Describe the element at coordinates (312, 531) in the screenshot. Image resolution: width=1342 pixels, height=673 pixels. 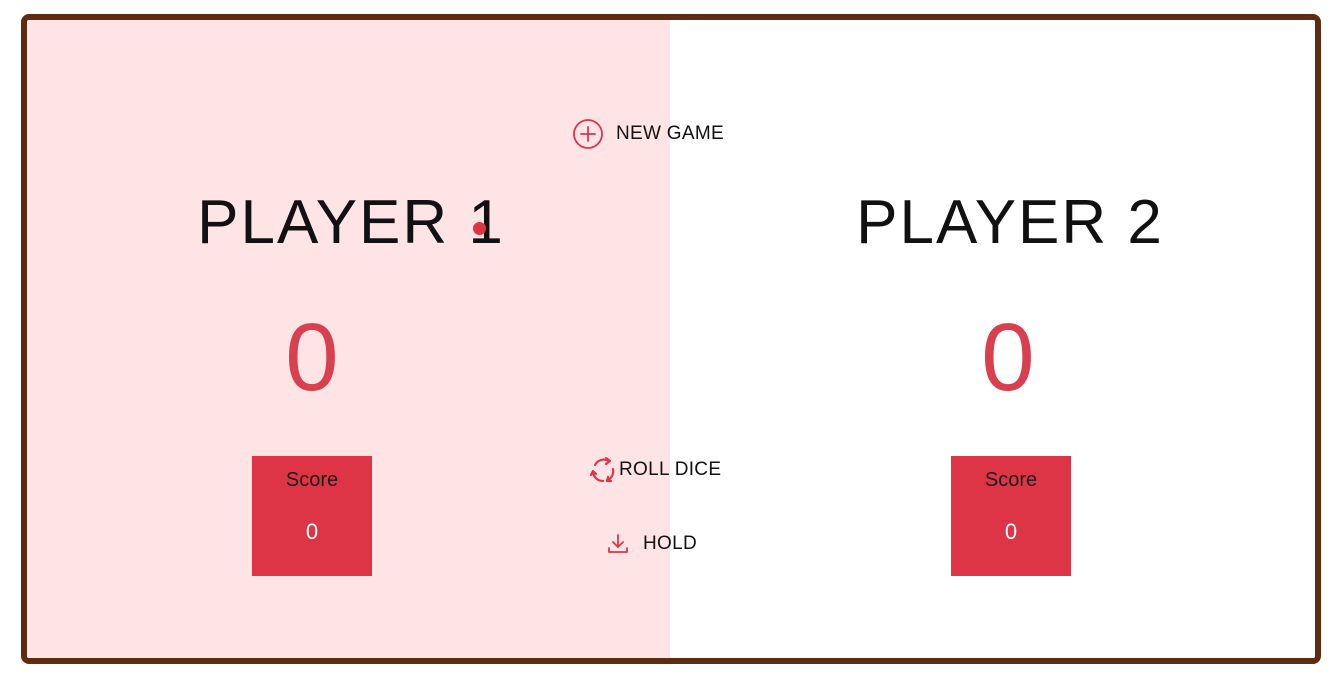
I see `player-1-current-score: 0` at that location.